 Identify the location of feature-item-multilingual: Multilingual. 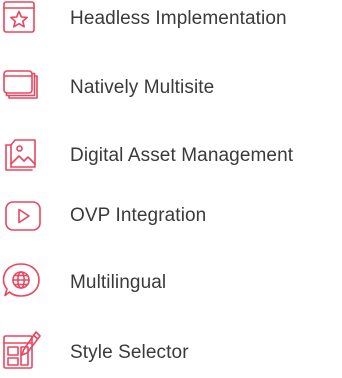
(171, 283).